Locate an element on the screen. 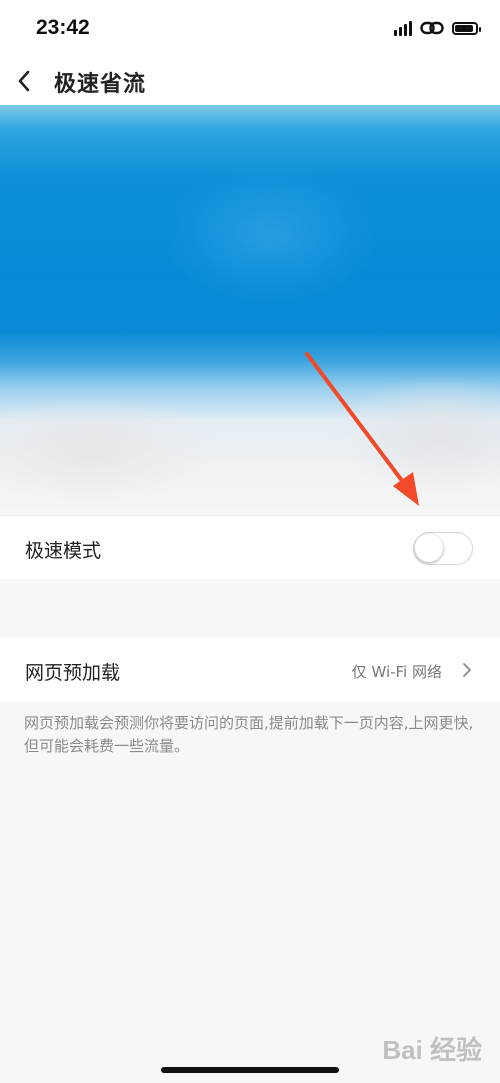 The height and width of the screenshot is (1083, 500). battery-icon is located at coordinates (466, 28).